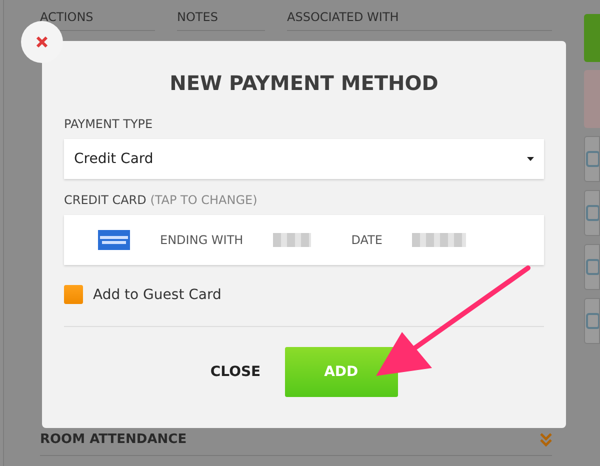 This screenshot has width=600, height=466. I want to click on double-chevron-icon, so click(546, 439).